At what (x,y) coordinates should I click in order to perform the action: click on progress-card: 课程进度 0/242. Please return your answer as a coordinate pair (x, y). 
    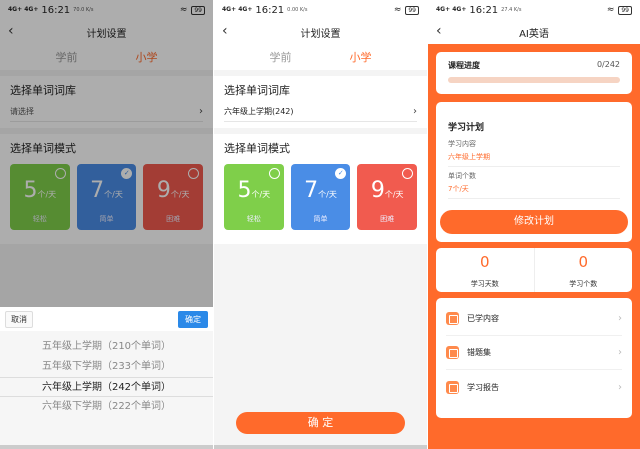
    Looking at the image, I should click on (534, 73).